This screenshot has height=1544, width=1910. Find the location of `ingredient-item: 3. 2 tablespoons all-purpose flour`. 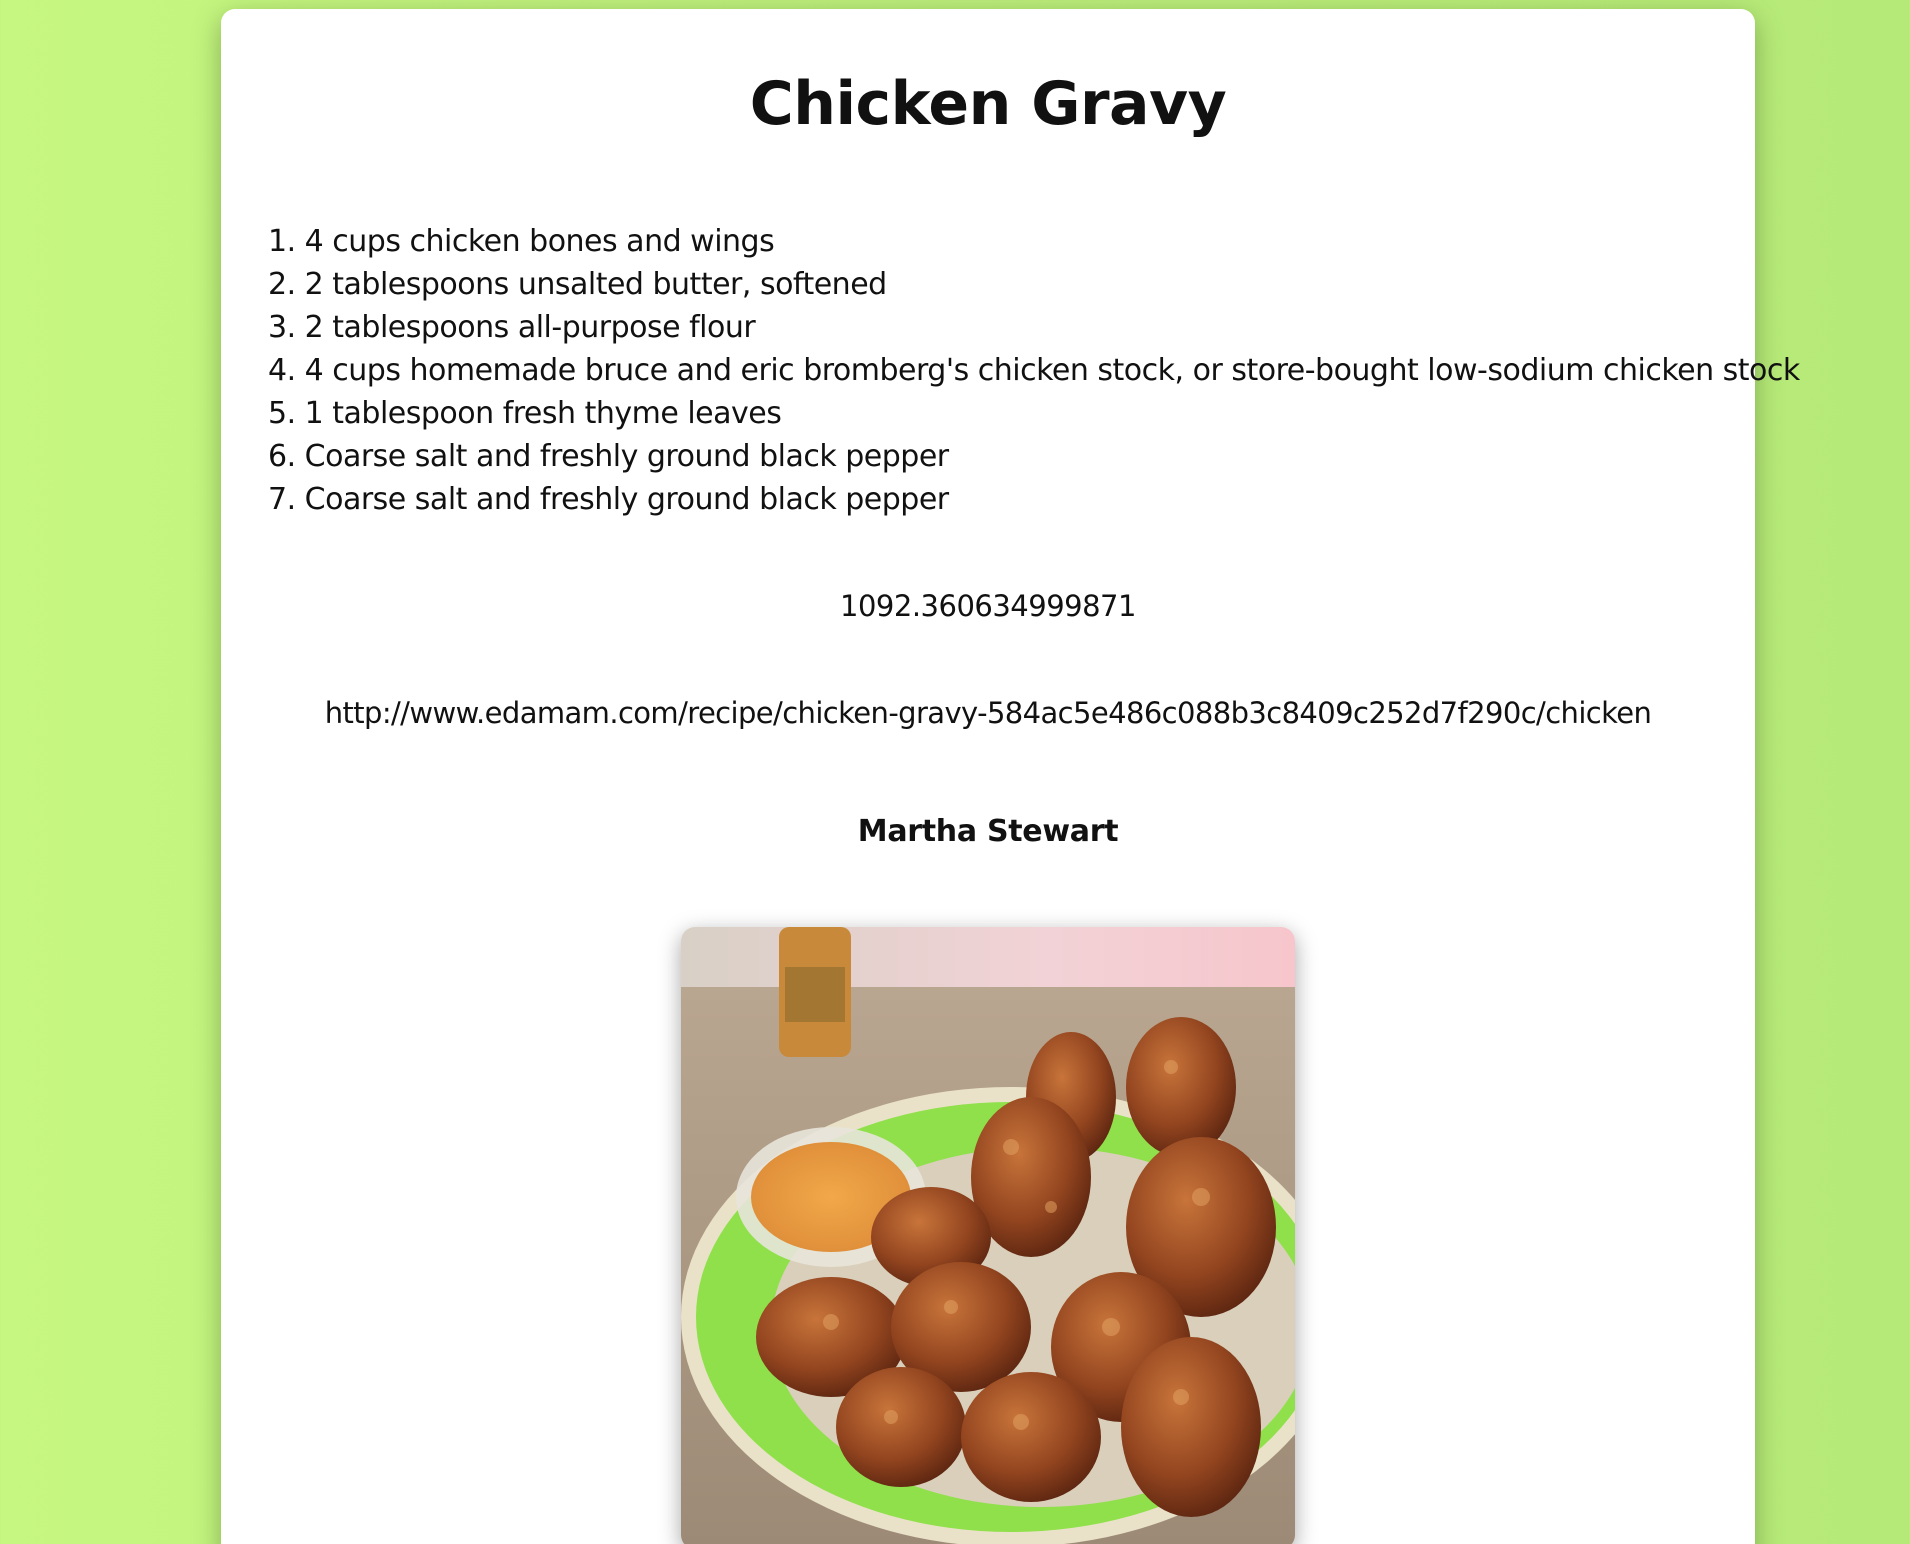

ingredient-item: 3. 2 tablespoons all-purpose flour is located at coordinates (512, 327).